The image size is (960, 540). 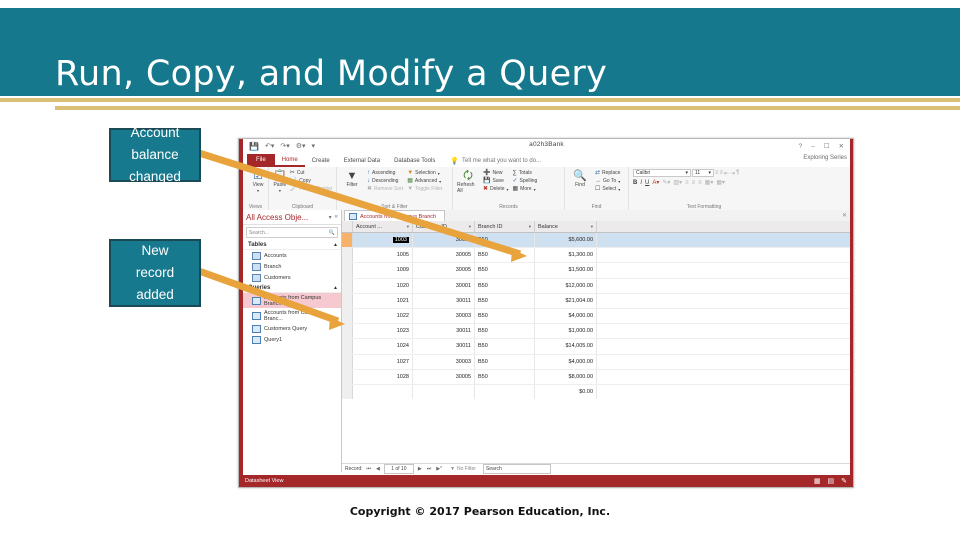 I want to click on navigation-pane-collapse-icon: «, so click(x=336, y=217).